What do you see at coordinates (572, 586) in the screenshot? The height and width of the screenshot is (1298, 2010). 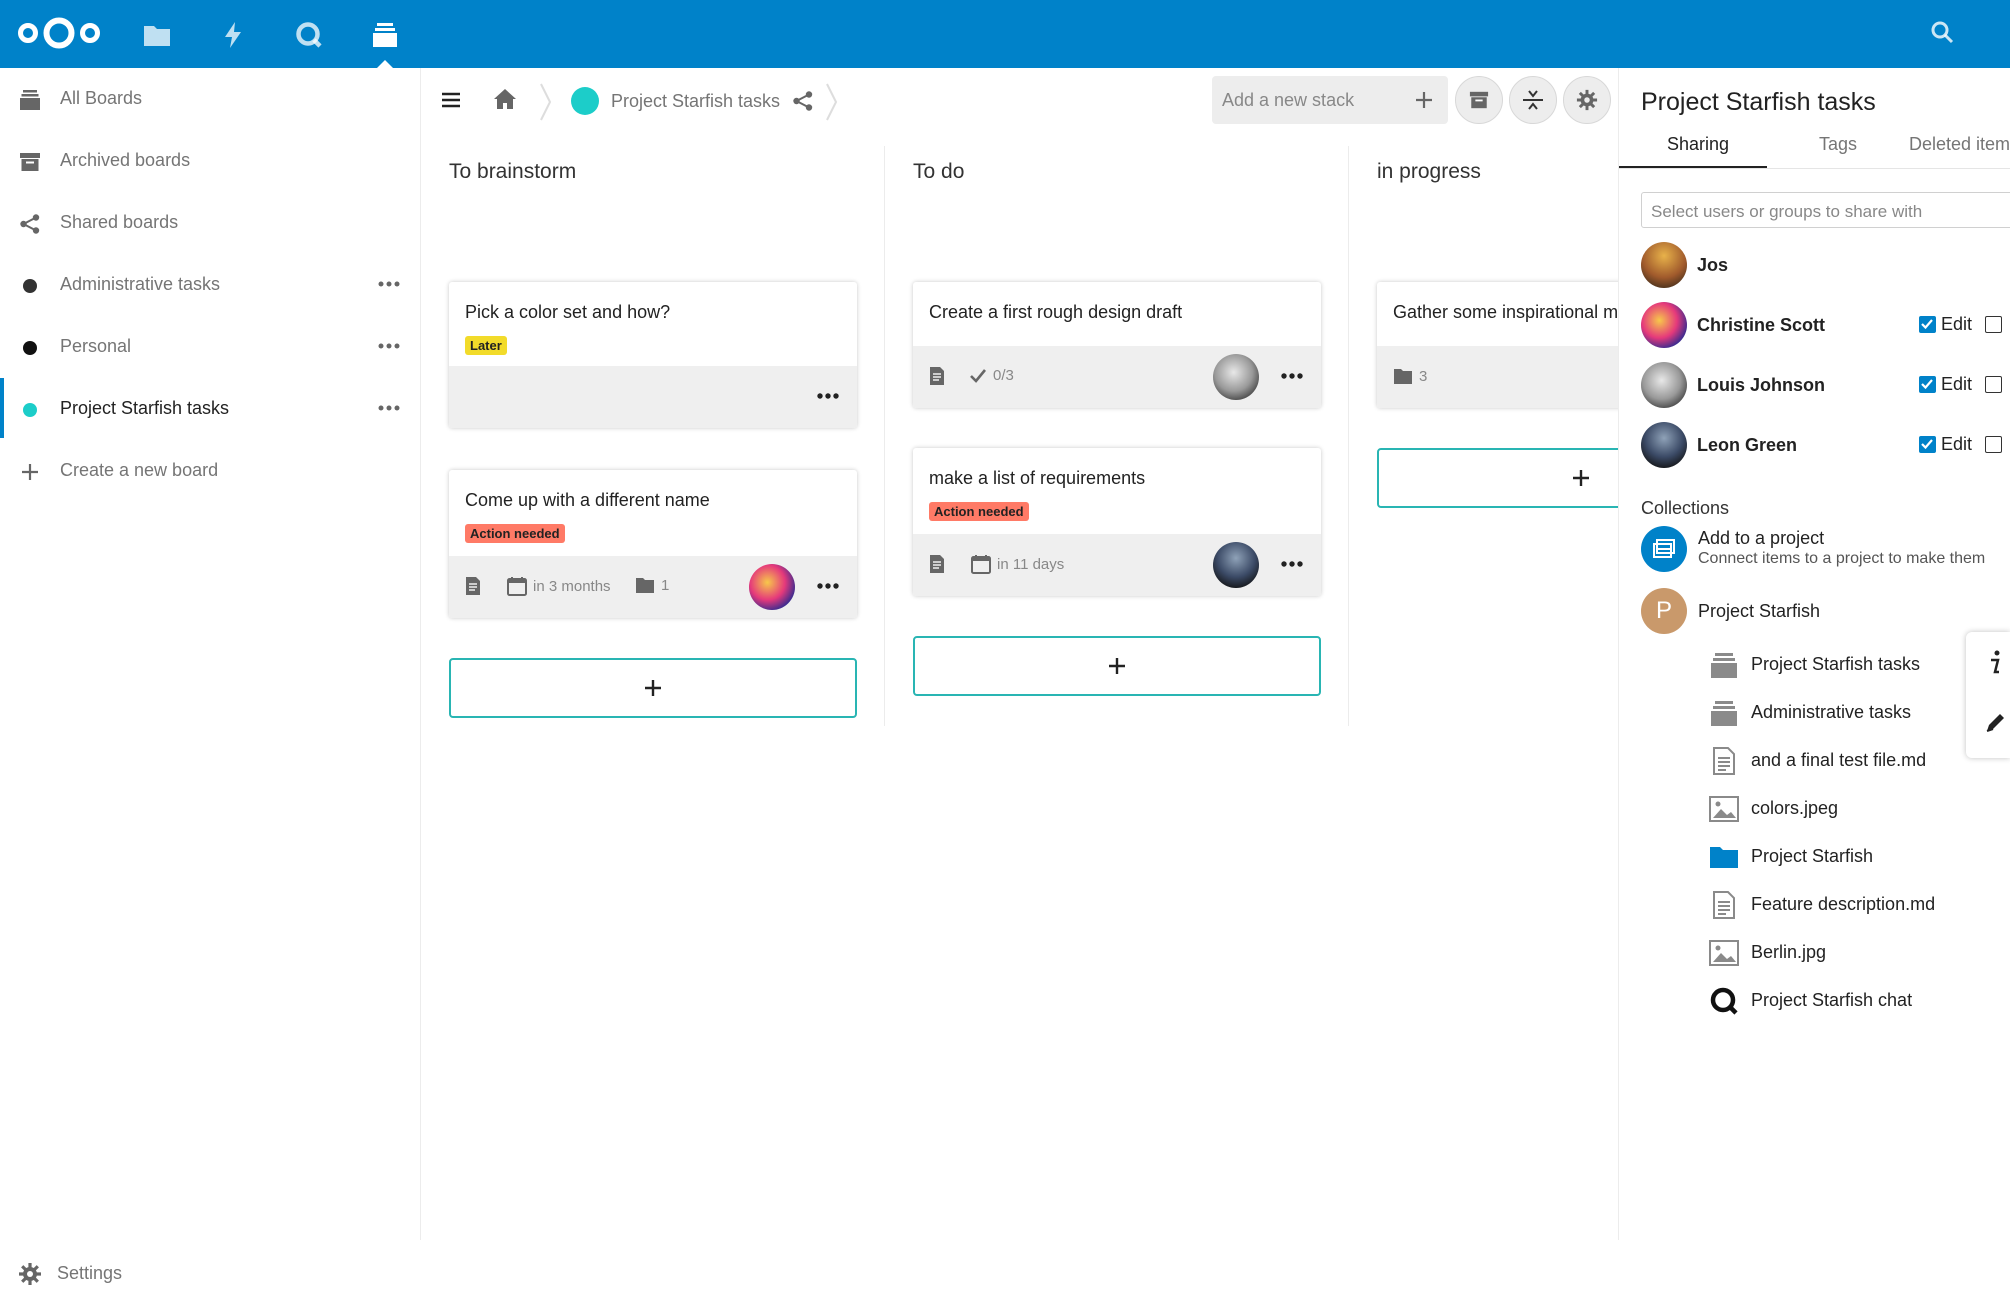 I see `due-date-text: in 3 months` at bounding box center [572, 586].